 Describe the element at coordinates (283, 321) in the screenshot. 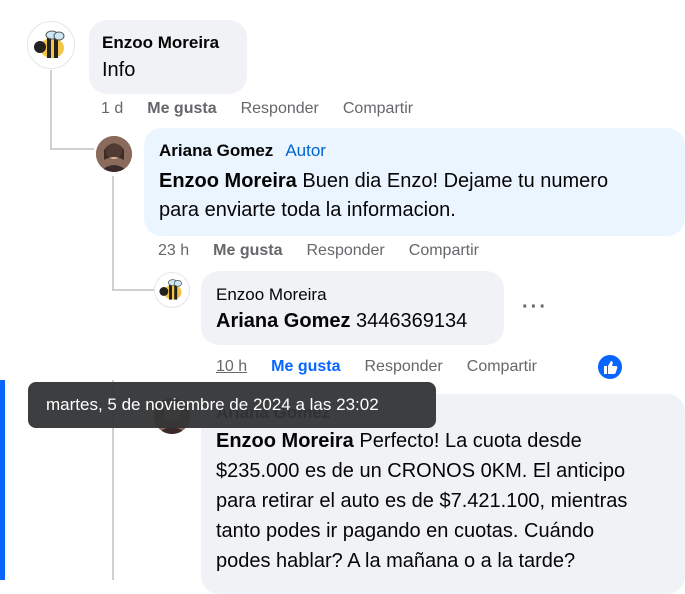

I see `mention-link: Ariana Gomez` at that location.